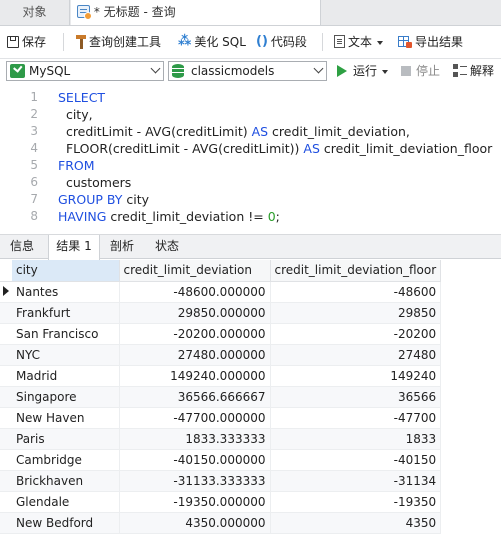 The height and width of the screenshot is (539, 501). I want to click on tab-objects: 对象, so click(35, 12).